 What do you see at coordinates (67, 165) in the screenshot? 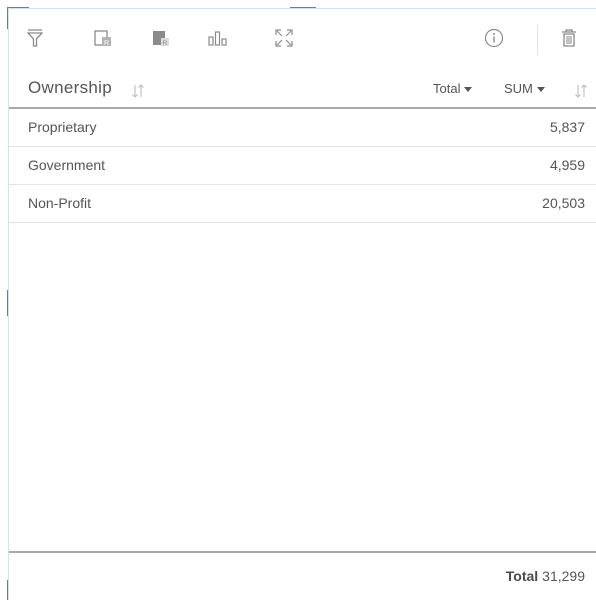
I see `row-category: Government` at bounding box center [67, 165].